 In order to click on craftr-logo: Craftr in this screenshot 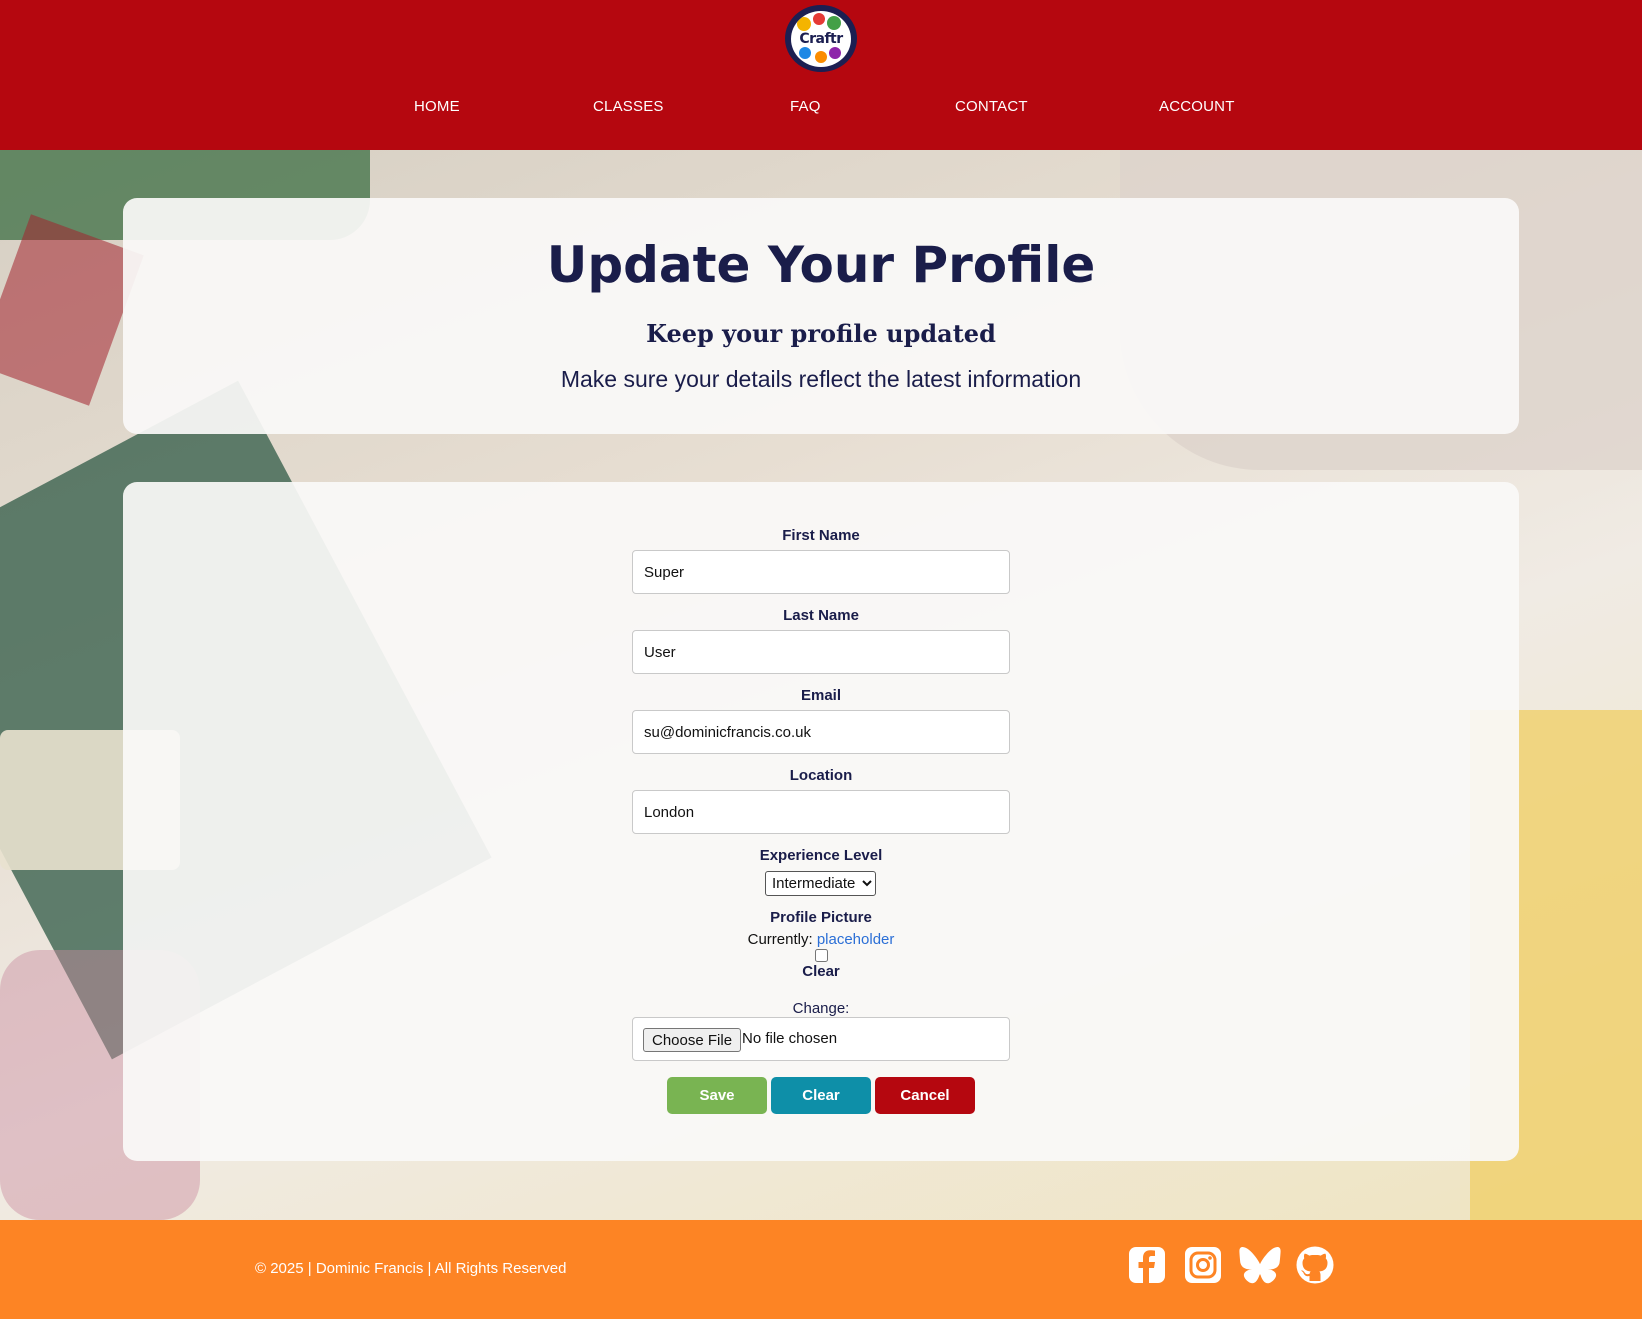, I will do `click(821, 38)`.